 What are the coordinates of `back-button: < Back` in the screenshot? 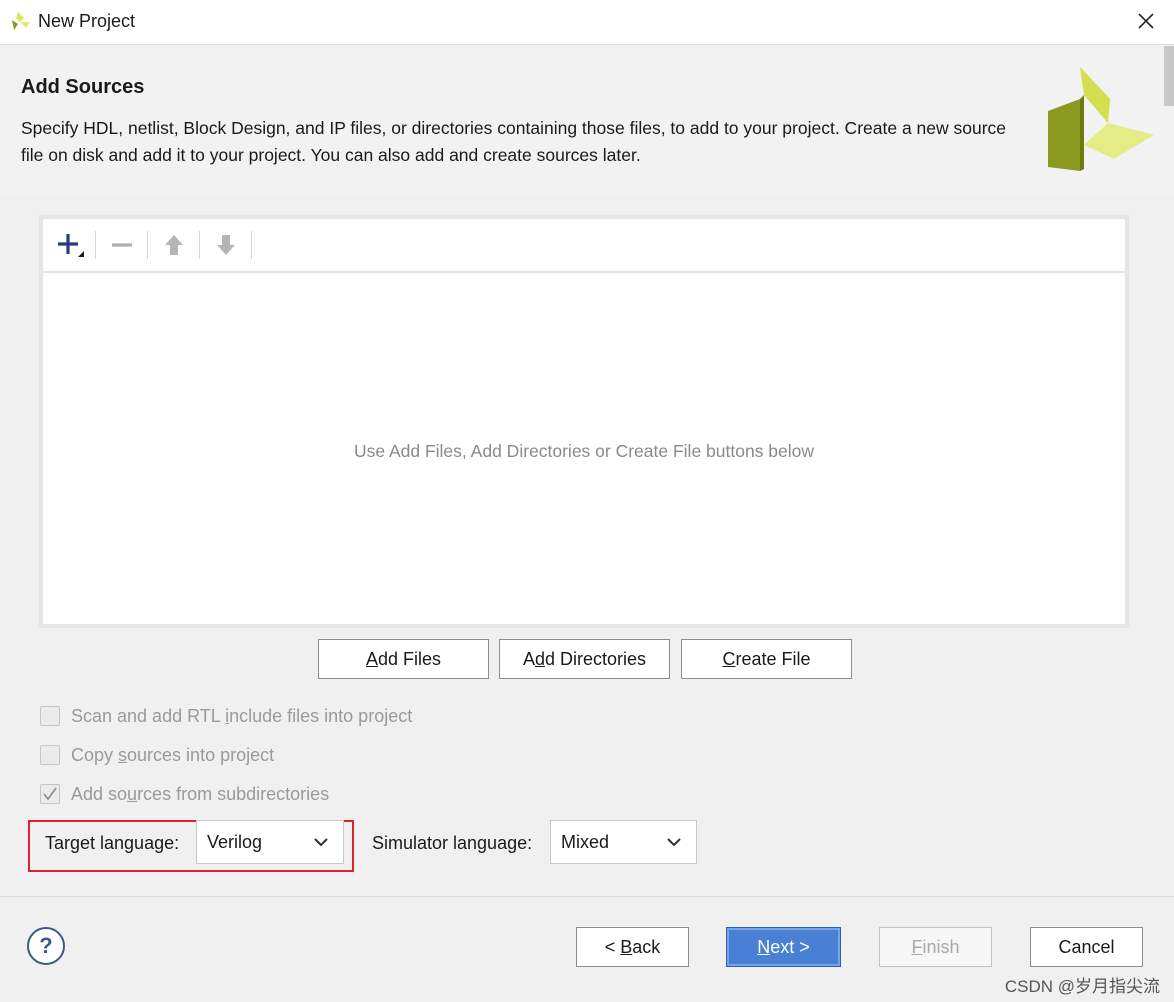 It's located at (632, 947).